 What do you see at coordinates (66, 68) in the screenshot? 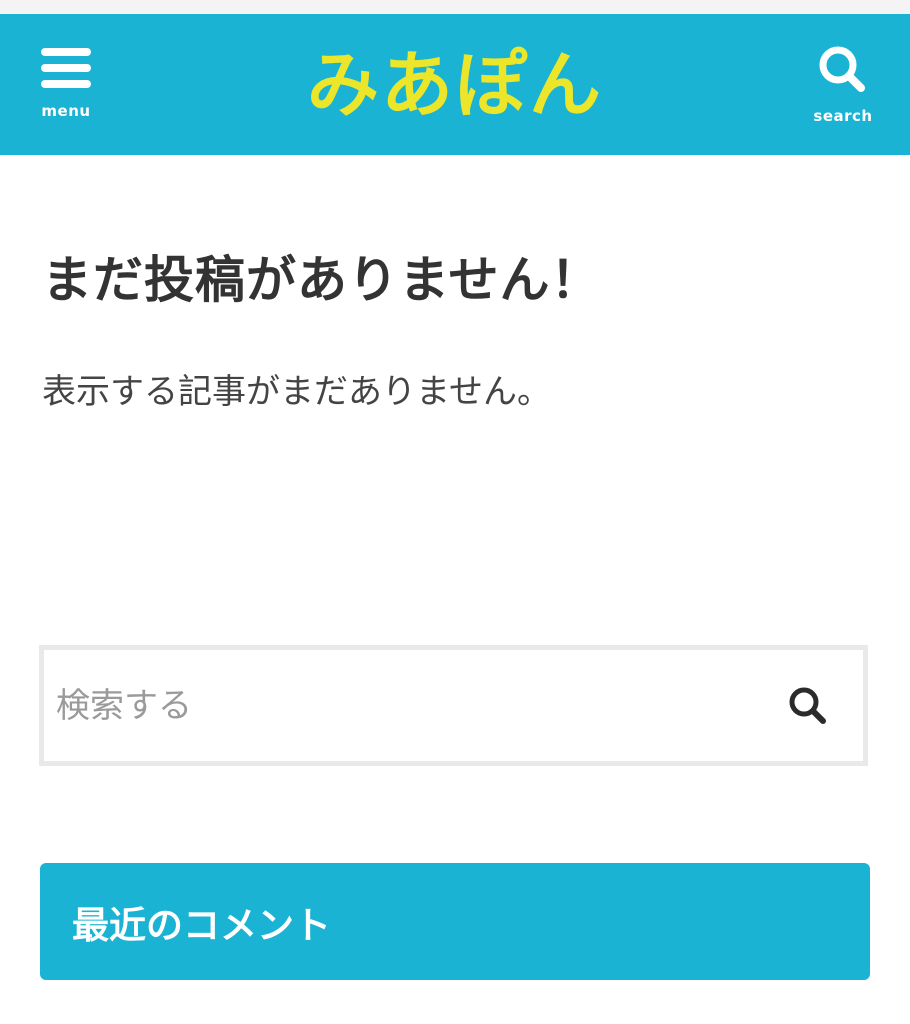
I see `hamburger-icon` at bounding box center [66, 68].